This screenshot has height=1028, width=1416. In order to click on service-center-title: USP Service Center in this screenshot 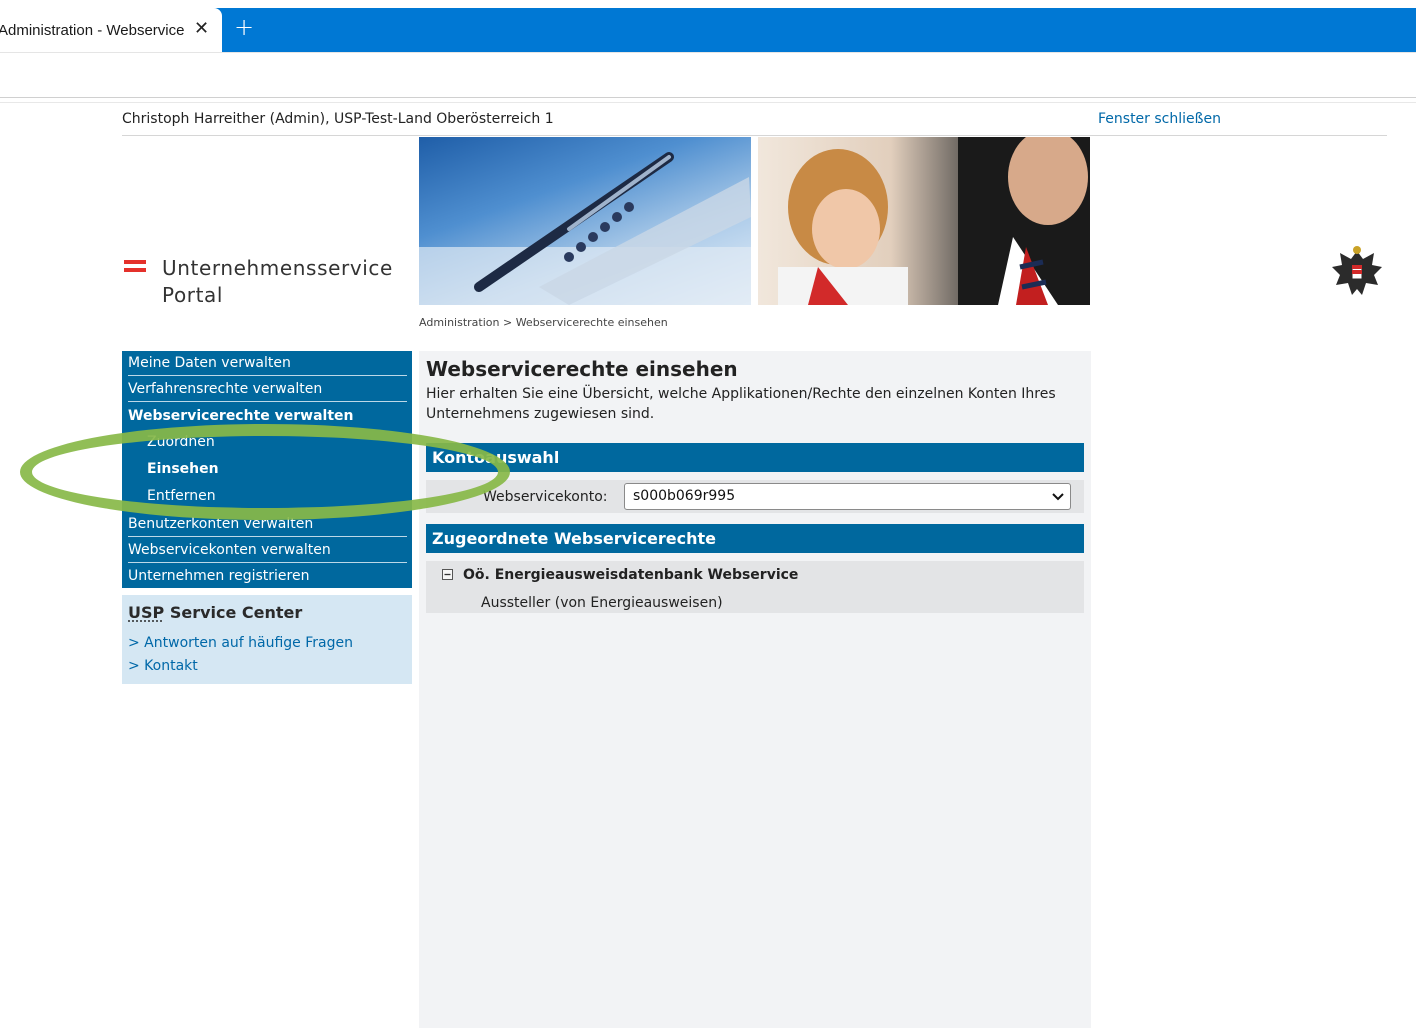, I will do `click(215, 612)`.